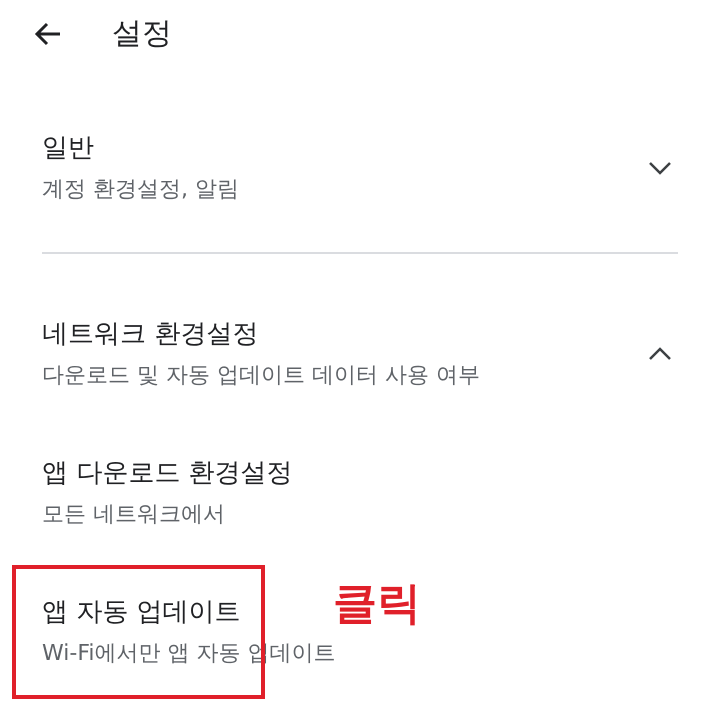 The width and height of the screenshot is (720, 711). Describe the element at coordinates (68, 148) in the screenshot. I see `section-title: 일반` at that location.